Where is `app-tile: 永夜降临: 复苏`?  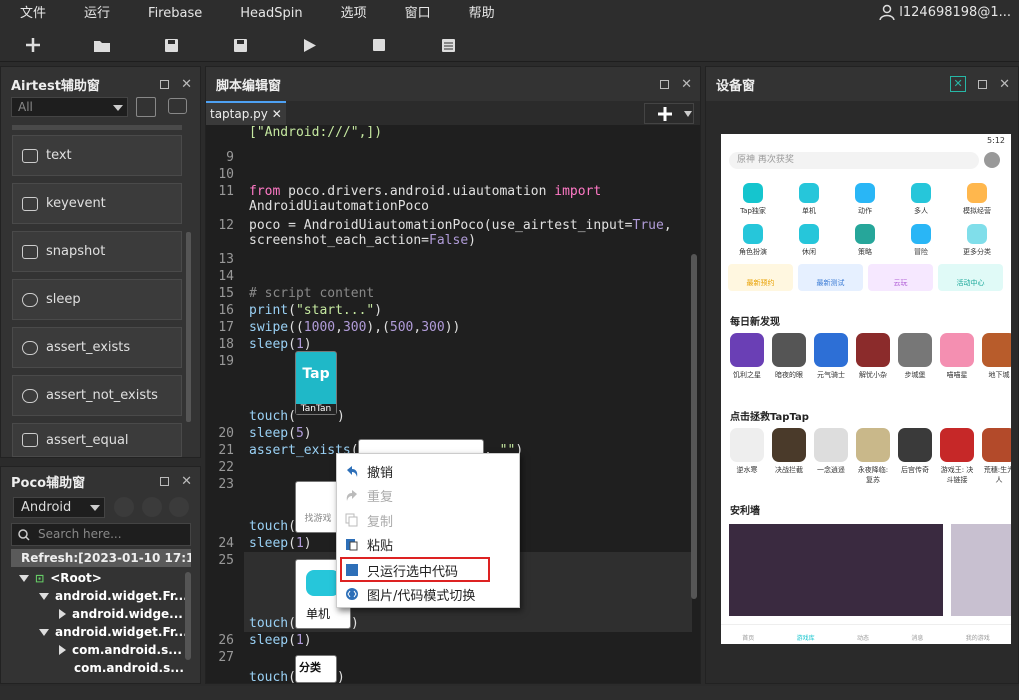
app-tile: 永夜降临: 复苏 is located at coordinates (873, 456).